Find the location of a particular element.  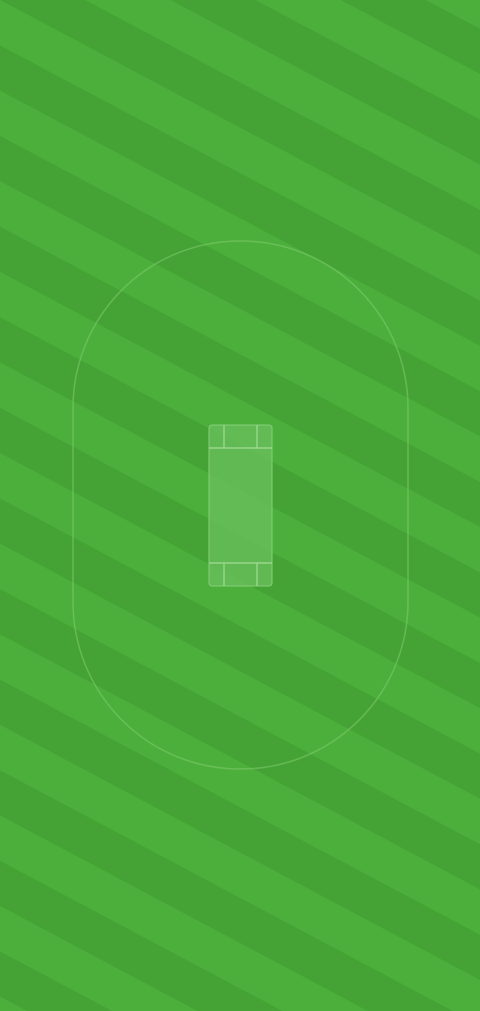

pitch is located at coordinates (240, 505).